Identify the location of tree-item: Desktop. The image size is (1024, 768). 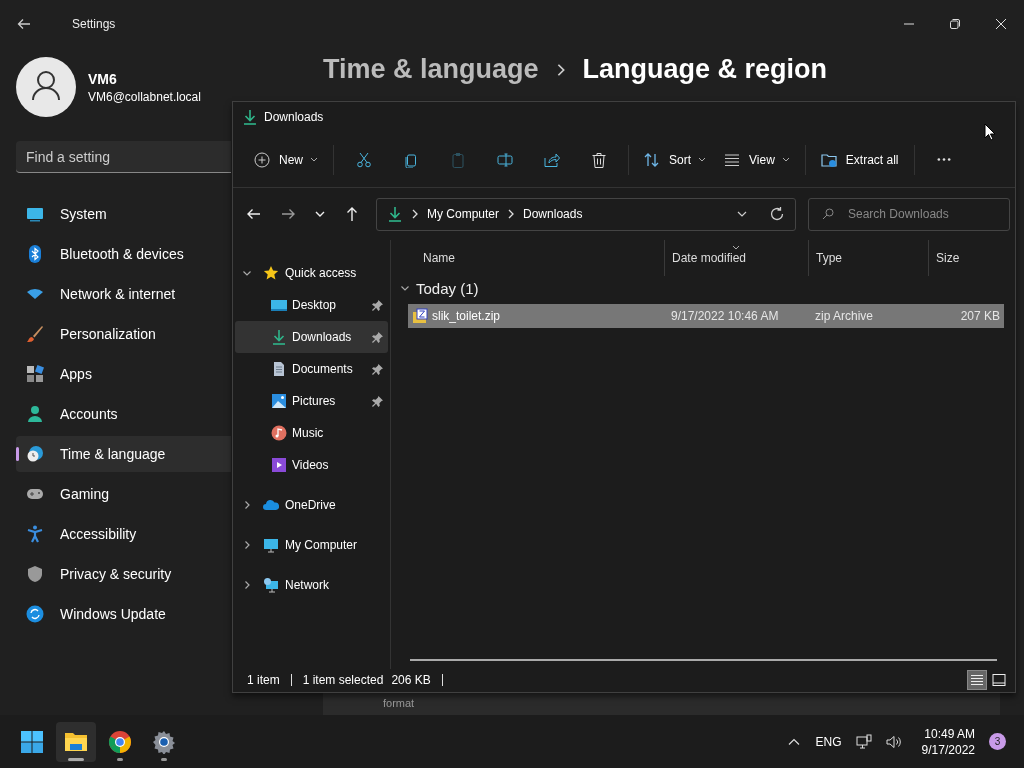
(311, 305).